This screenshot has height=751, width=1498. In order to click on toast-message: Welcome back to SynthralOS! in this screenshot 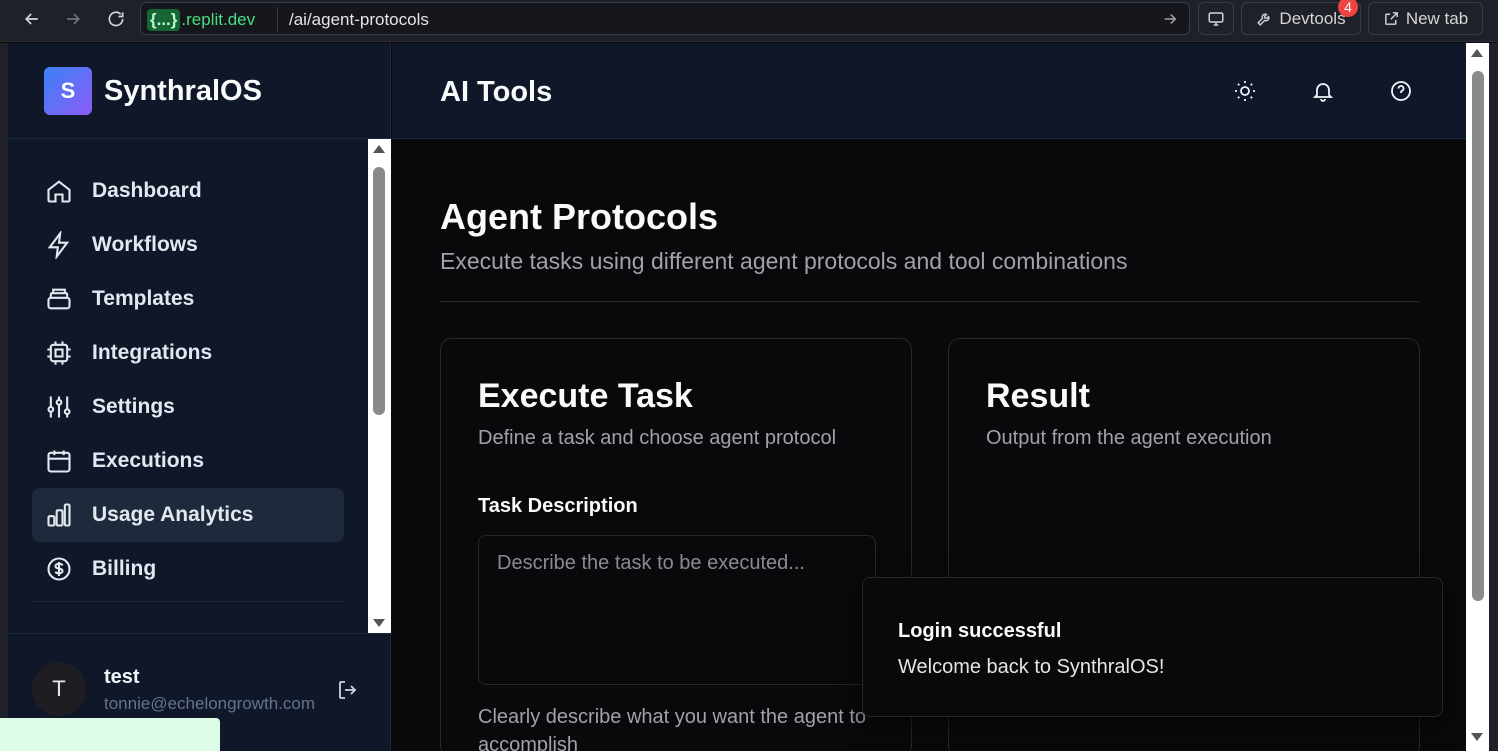, I will do `click(1031, 667)`.